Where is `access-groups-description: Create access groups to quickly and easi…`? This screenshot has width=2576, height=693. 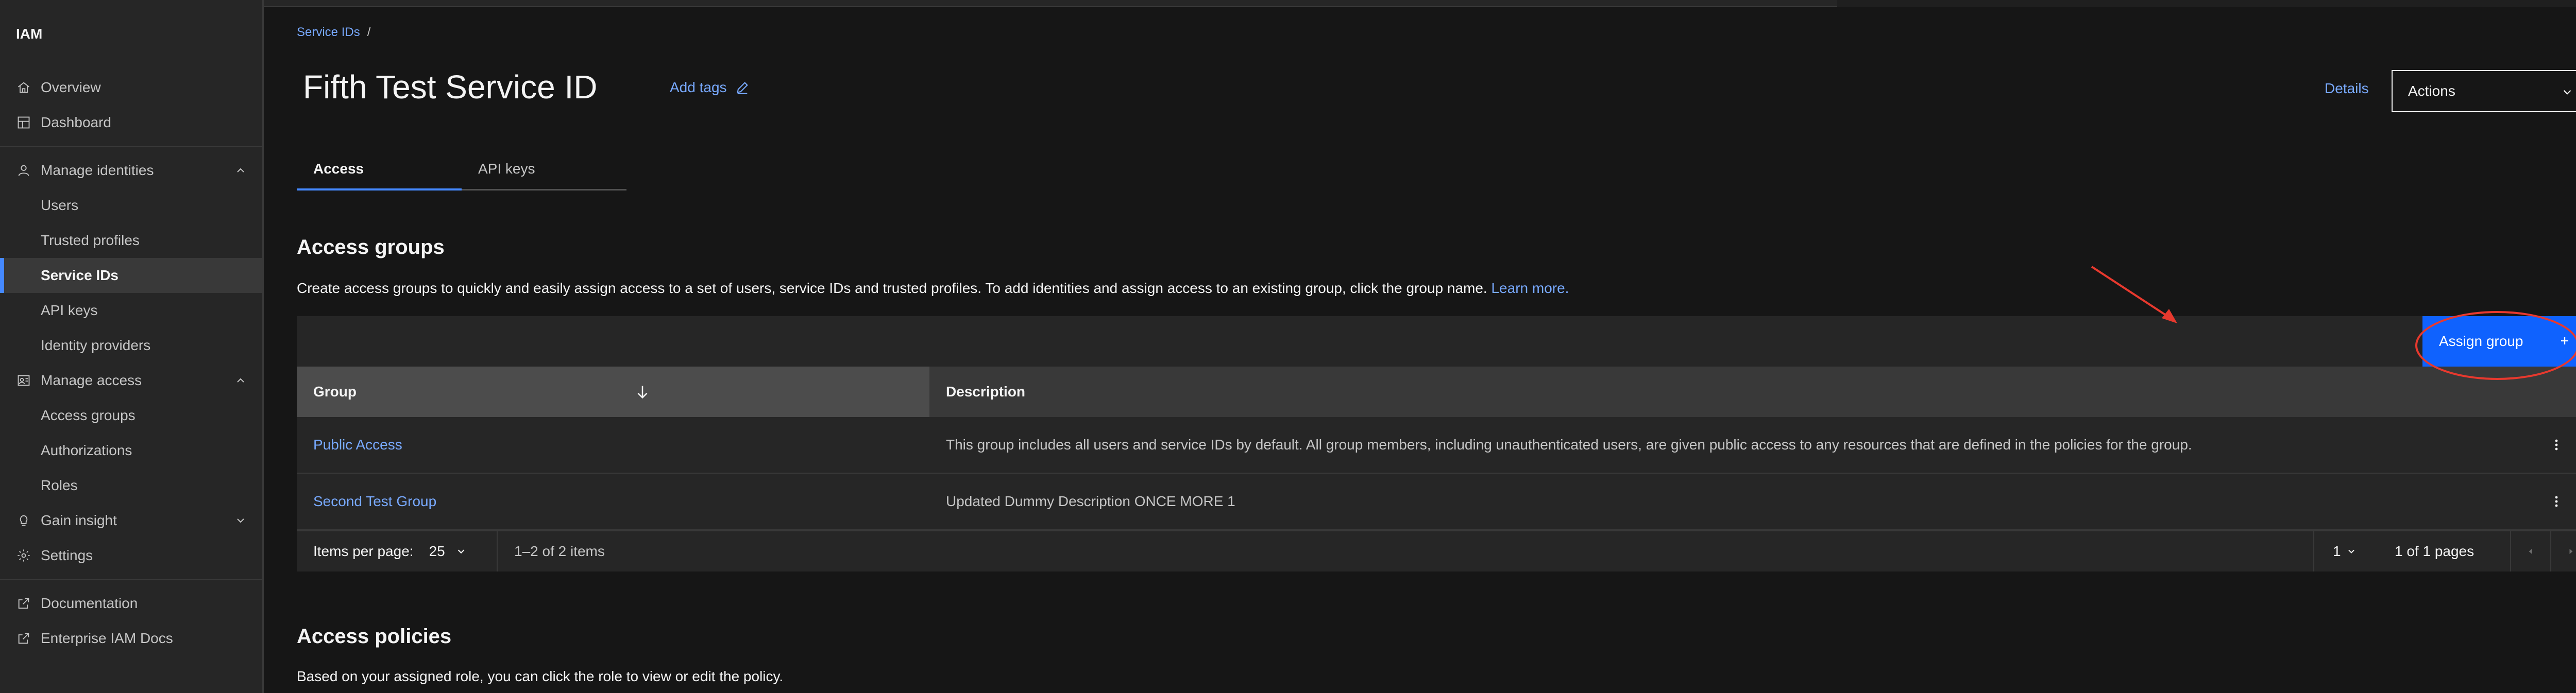
access-groups-description: Create access groups to quickly and easi… is located at coordinates (933, 288).